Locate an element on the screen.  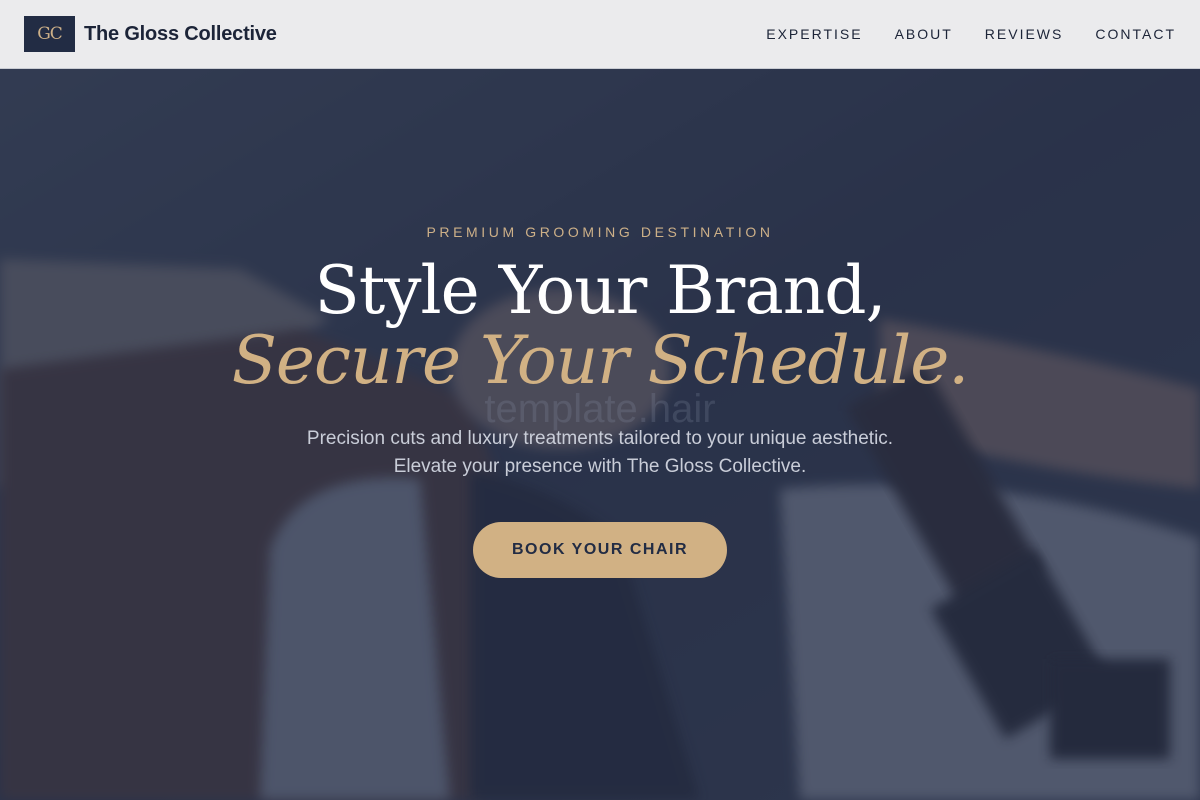
hero-eyebrow: PREMIUM GROOMING DESTINATION is located at coordinates (600, 232).